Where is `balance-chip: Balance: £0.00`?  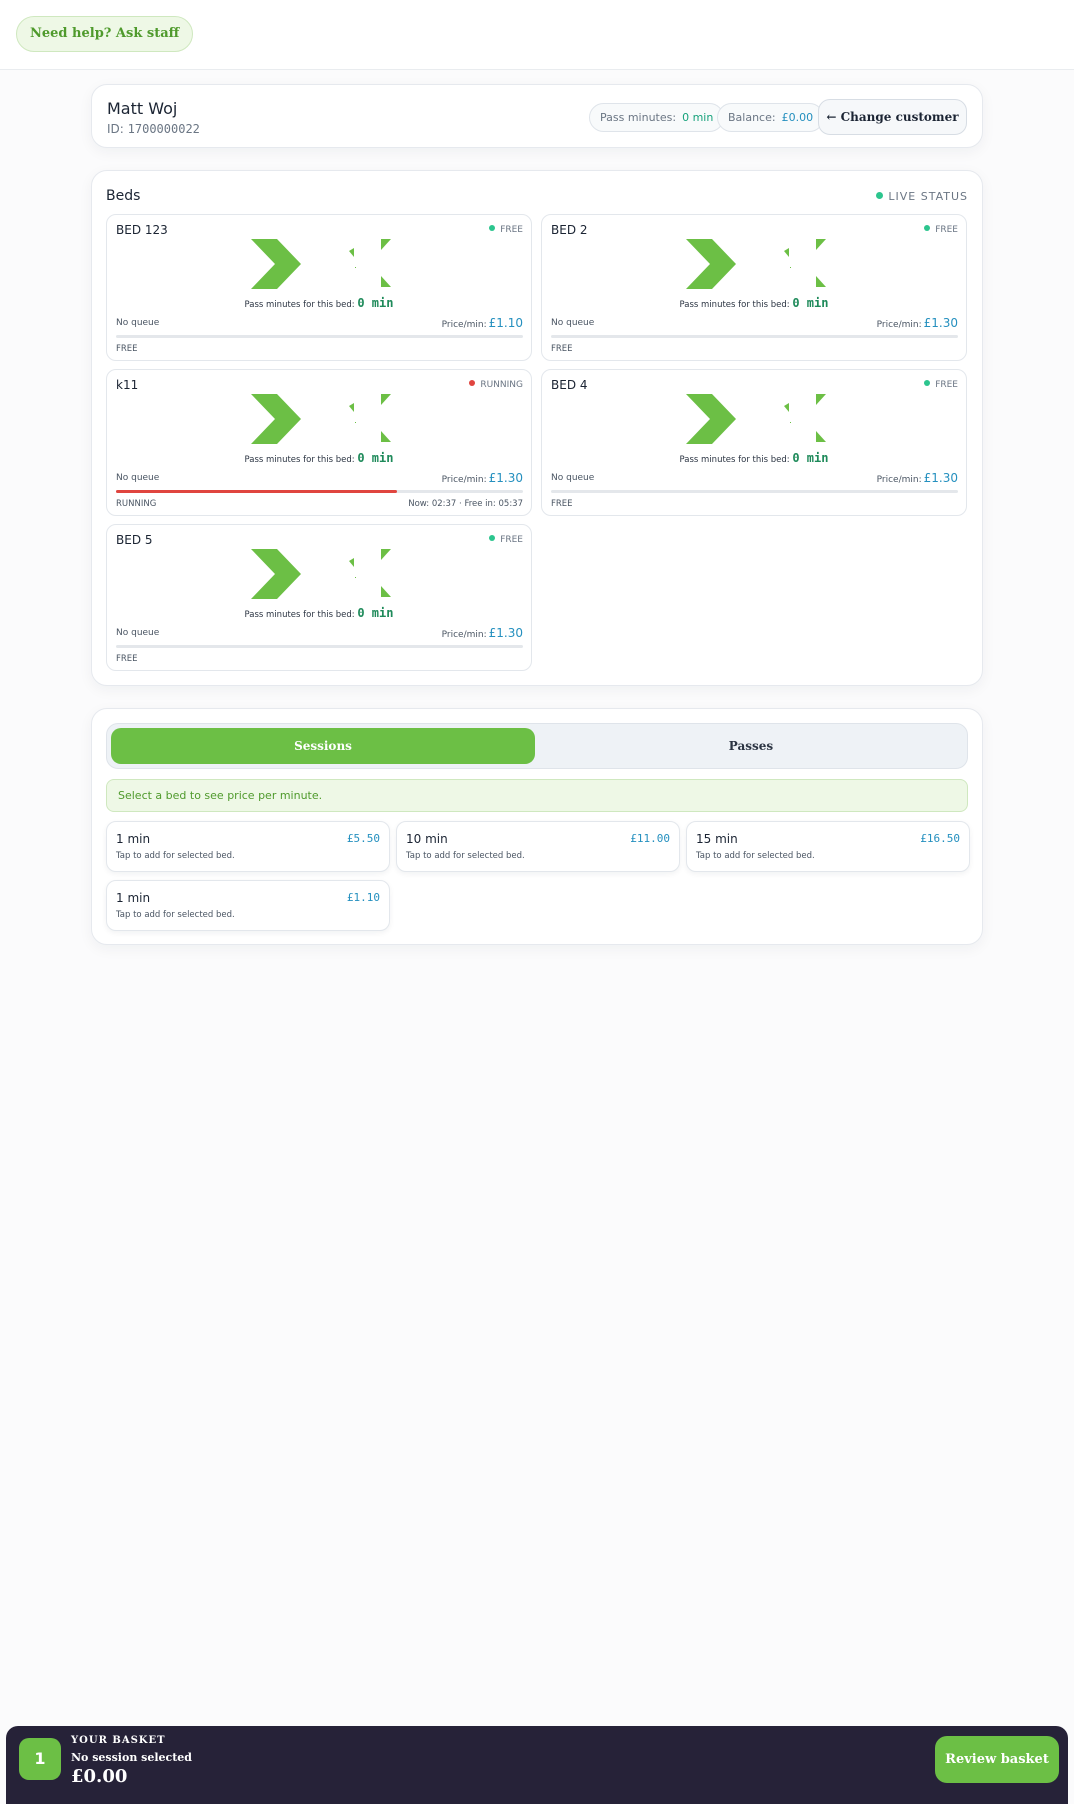
balance-chip: Balance: £0.00 is located at coordinates (771, 117).